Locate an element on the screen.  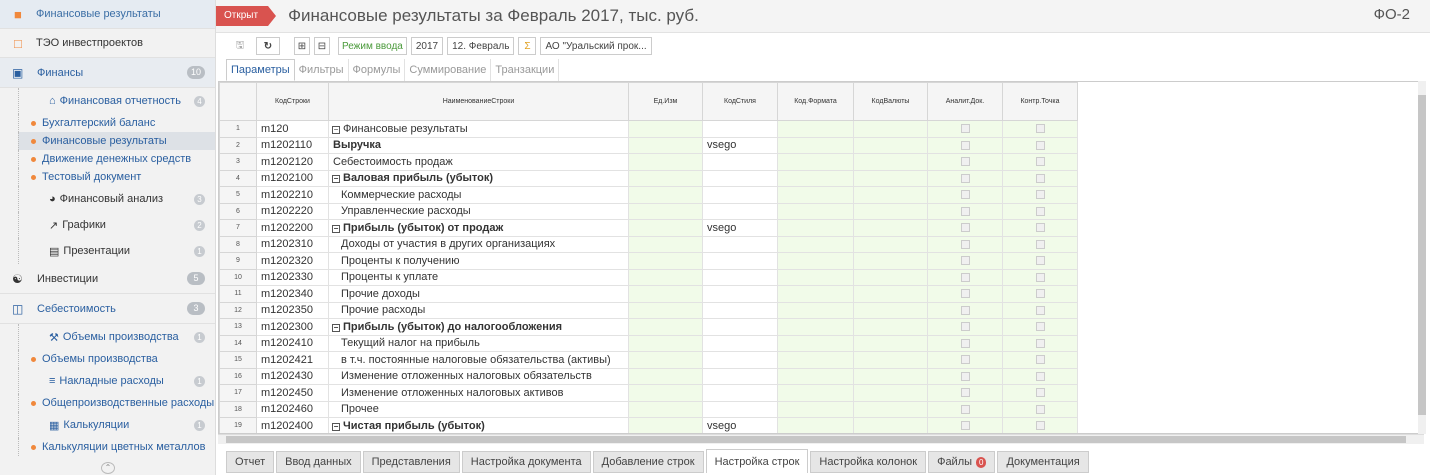
mode-select: Режим ввода is located at coordinates (372, 46).